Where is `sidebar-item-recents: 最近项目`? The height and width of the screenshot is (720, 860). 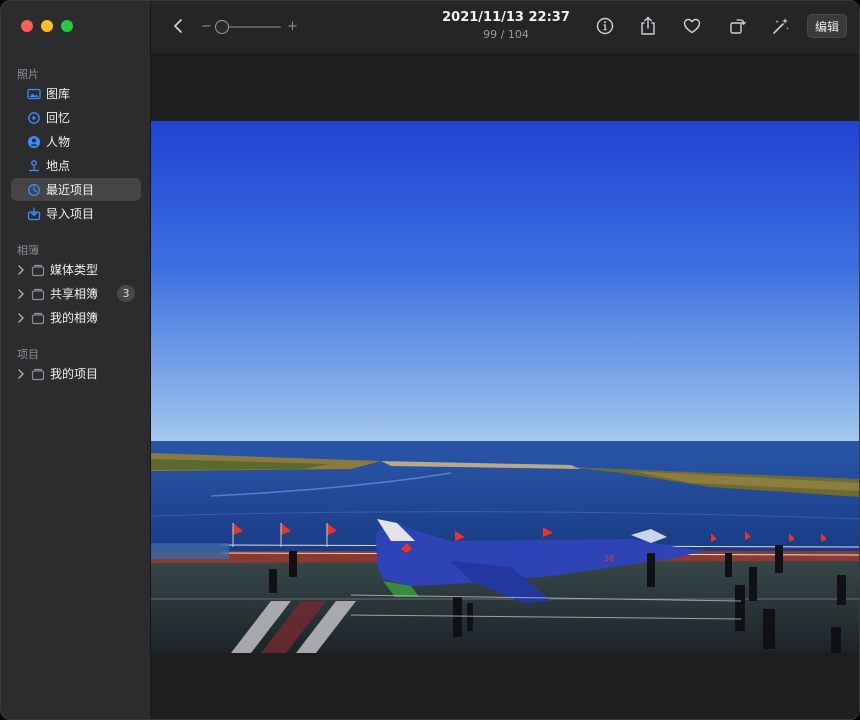
sidebar-item-recents: 最近项目 is located at coordinates (76, 189).